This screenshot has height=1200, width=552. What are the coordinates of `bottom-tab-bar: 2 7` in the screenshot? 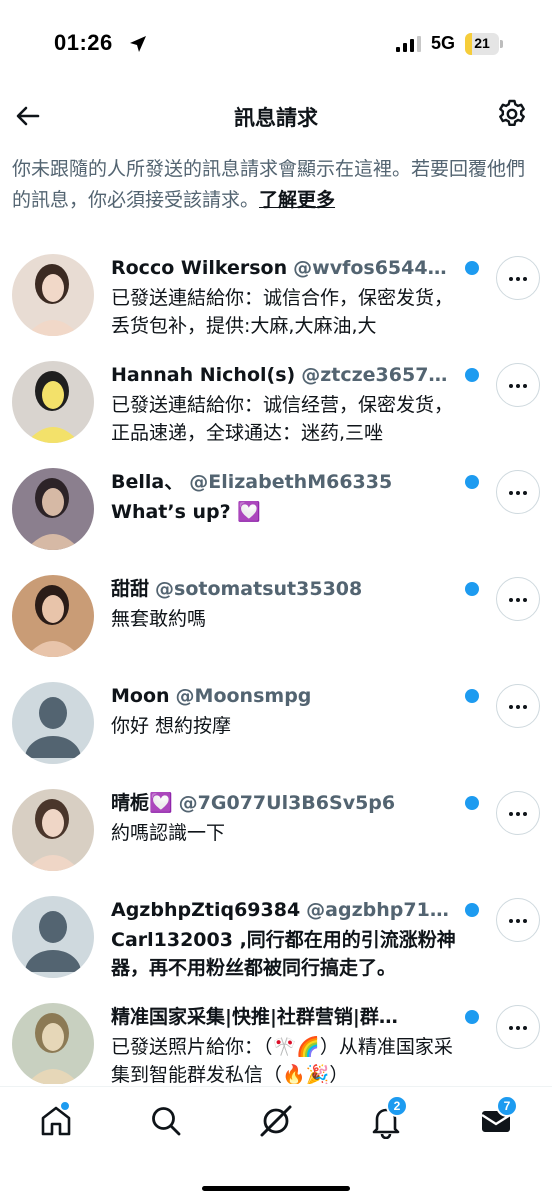 It's located at (276, 1143).